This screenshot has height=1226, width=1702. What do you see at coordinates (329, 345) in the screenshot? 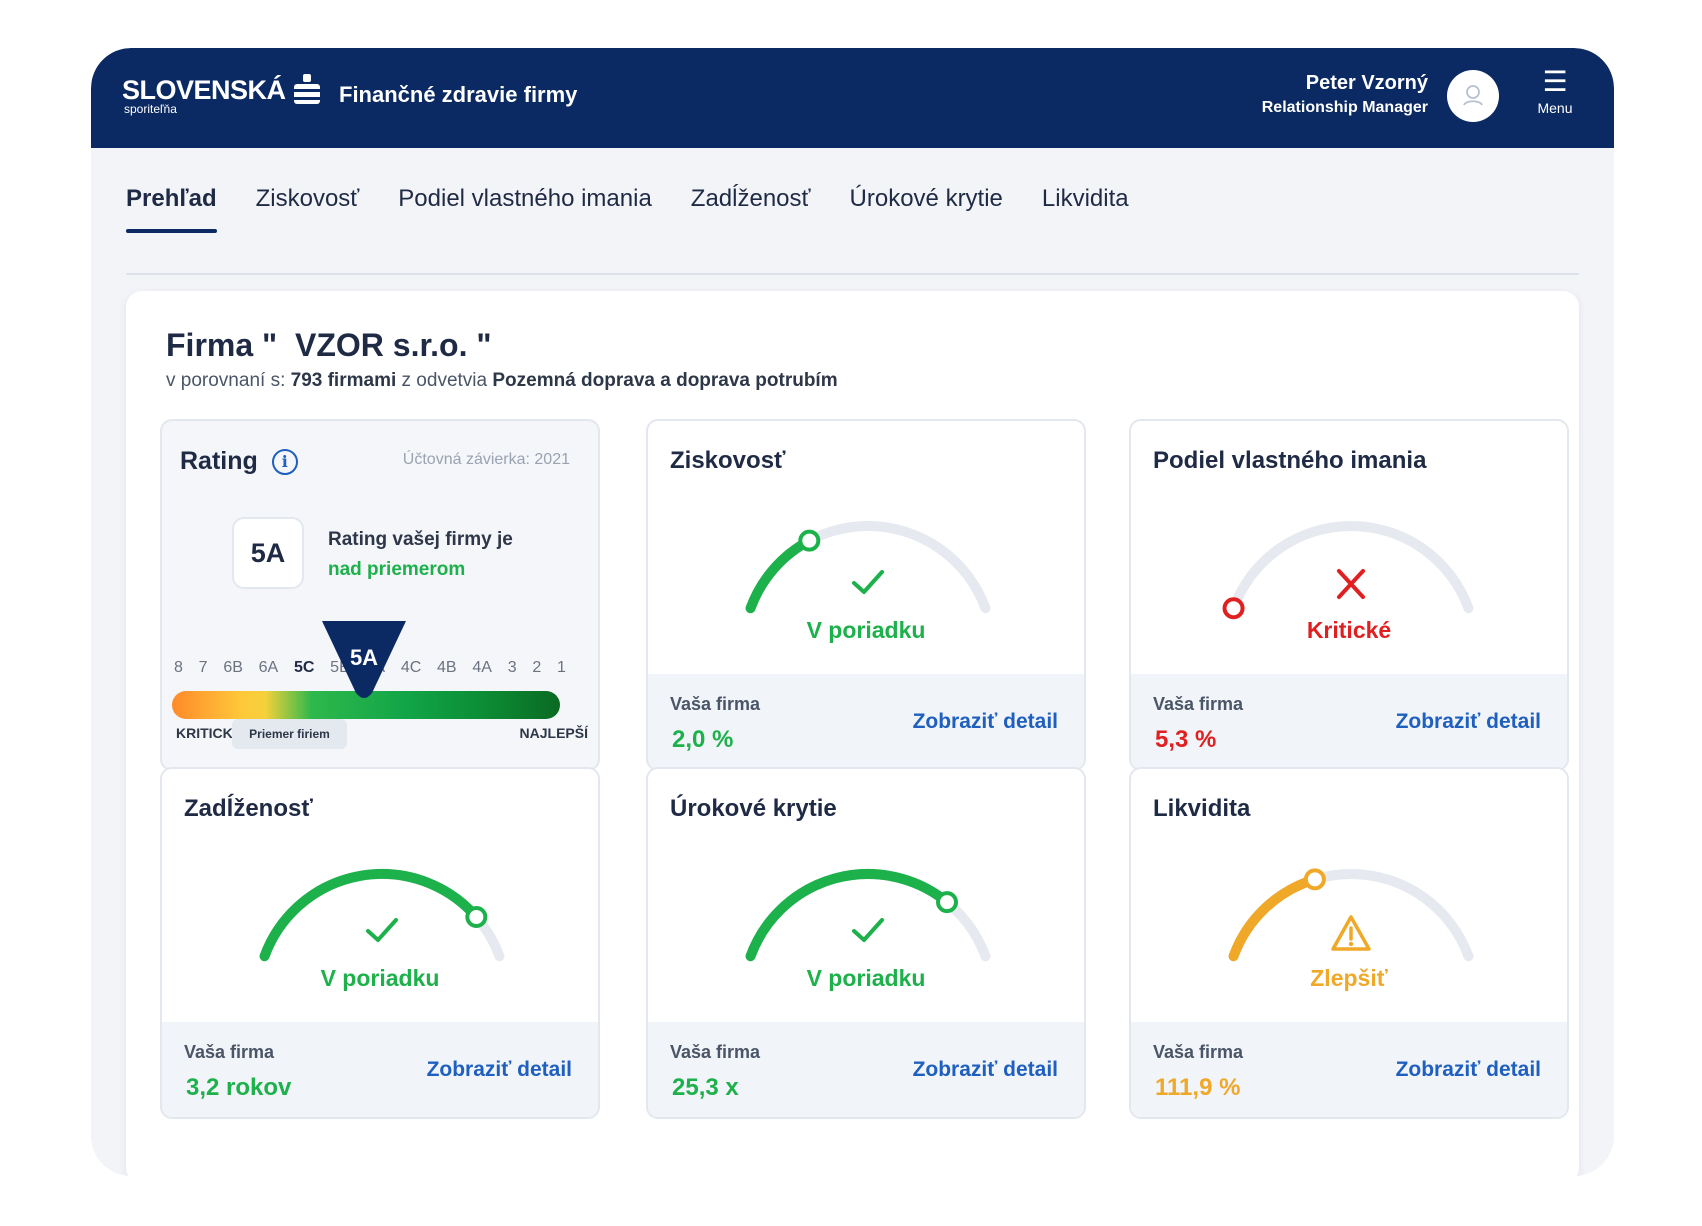
I see `firm-title: Firma " VZOR s.r.o. "` at bounding box center [329, 345].